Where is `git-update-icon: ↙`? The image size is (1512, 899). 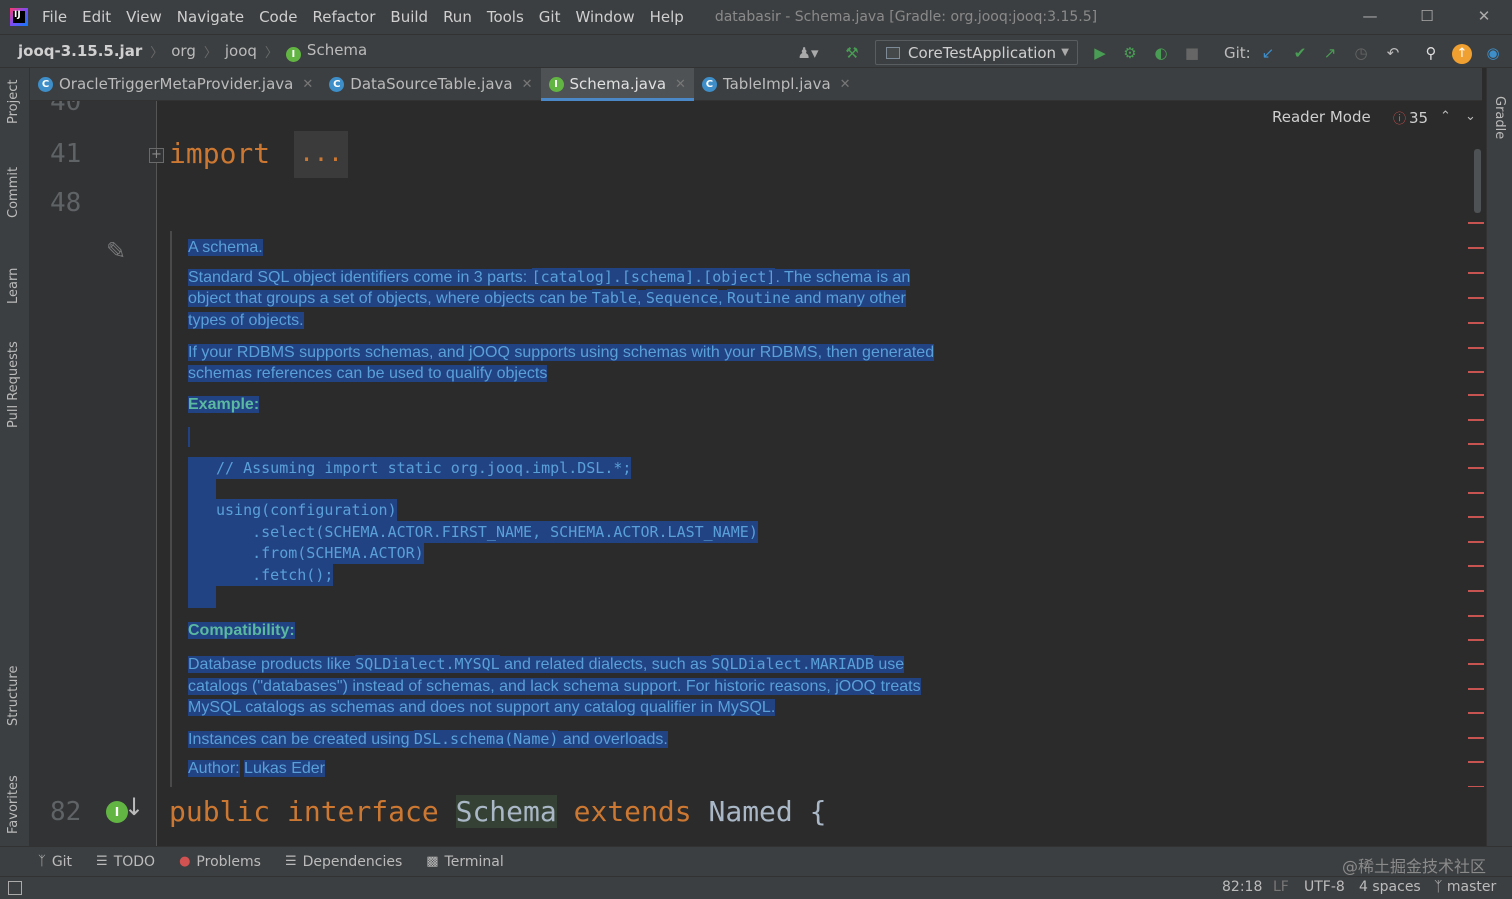
git-update-icon: ↙ is located at coordinates (1268, 53).